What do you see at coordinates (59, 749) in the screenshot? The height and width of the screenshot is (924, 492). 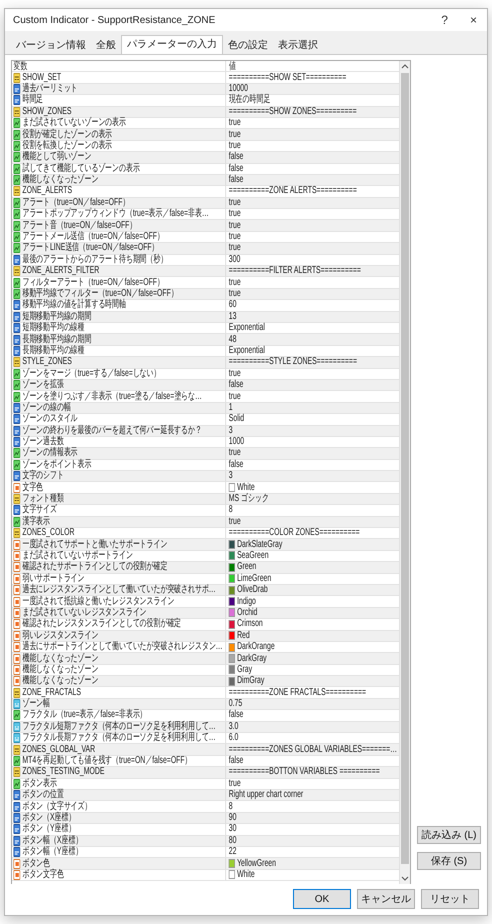 I see `parameter-name: ZONES_GLOBAL_VAR` at bounding box center [59, 749].